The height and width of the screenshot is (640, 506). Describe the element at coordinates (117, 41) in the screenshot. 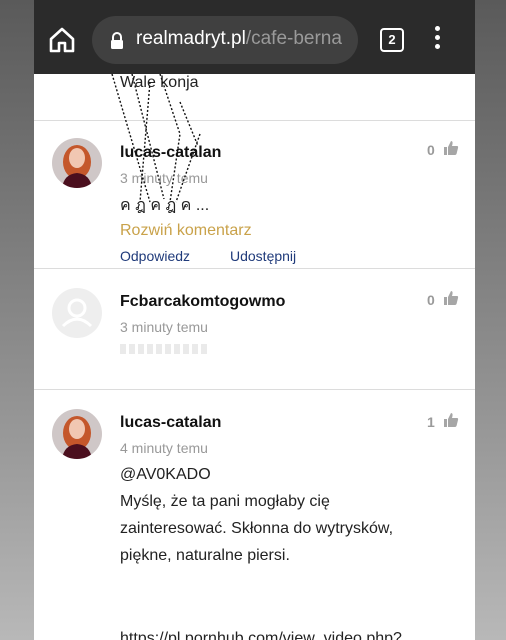

I see `lock-icon` at that location.